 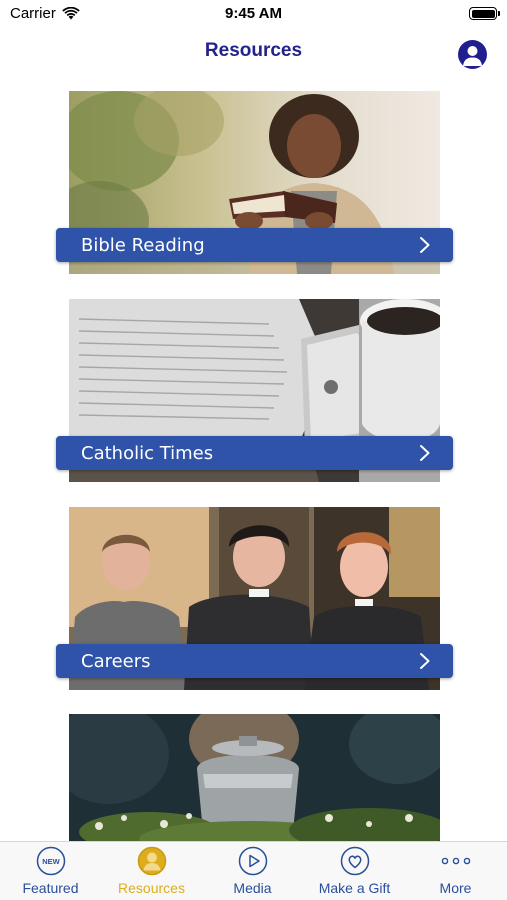 I want to click on tab-featured: NEW Featured, so click(x=50, y=872).